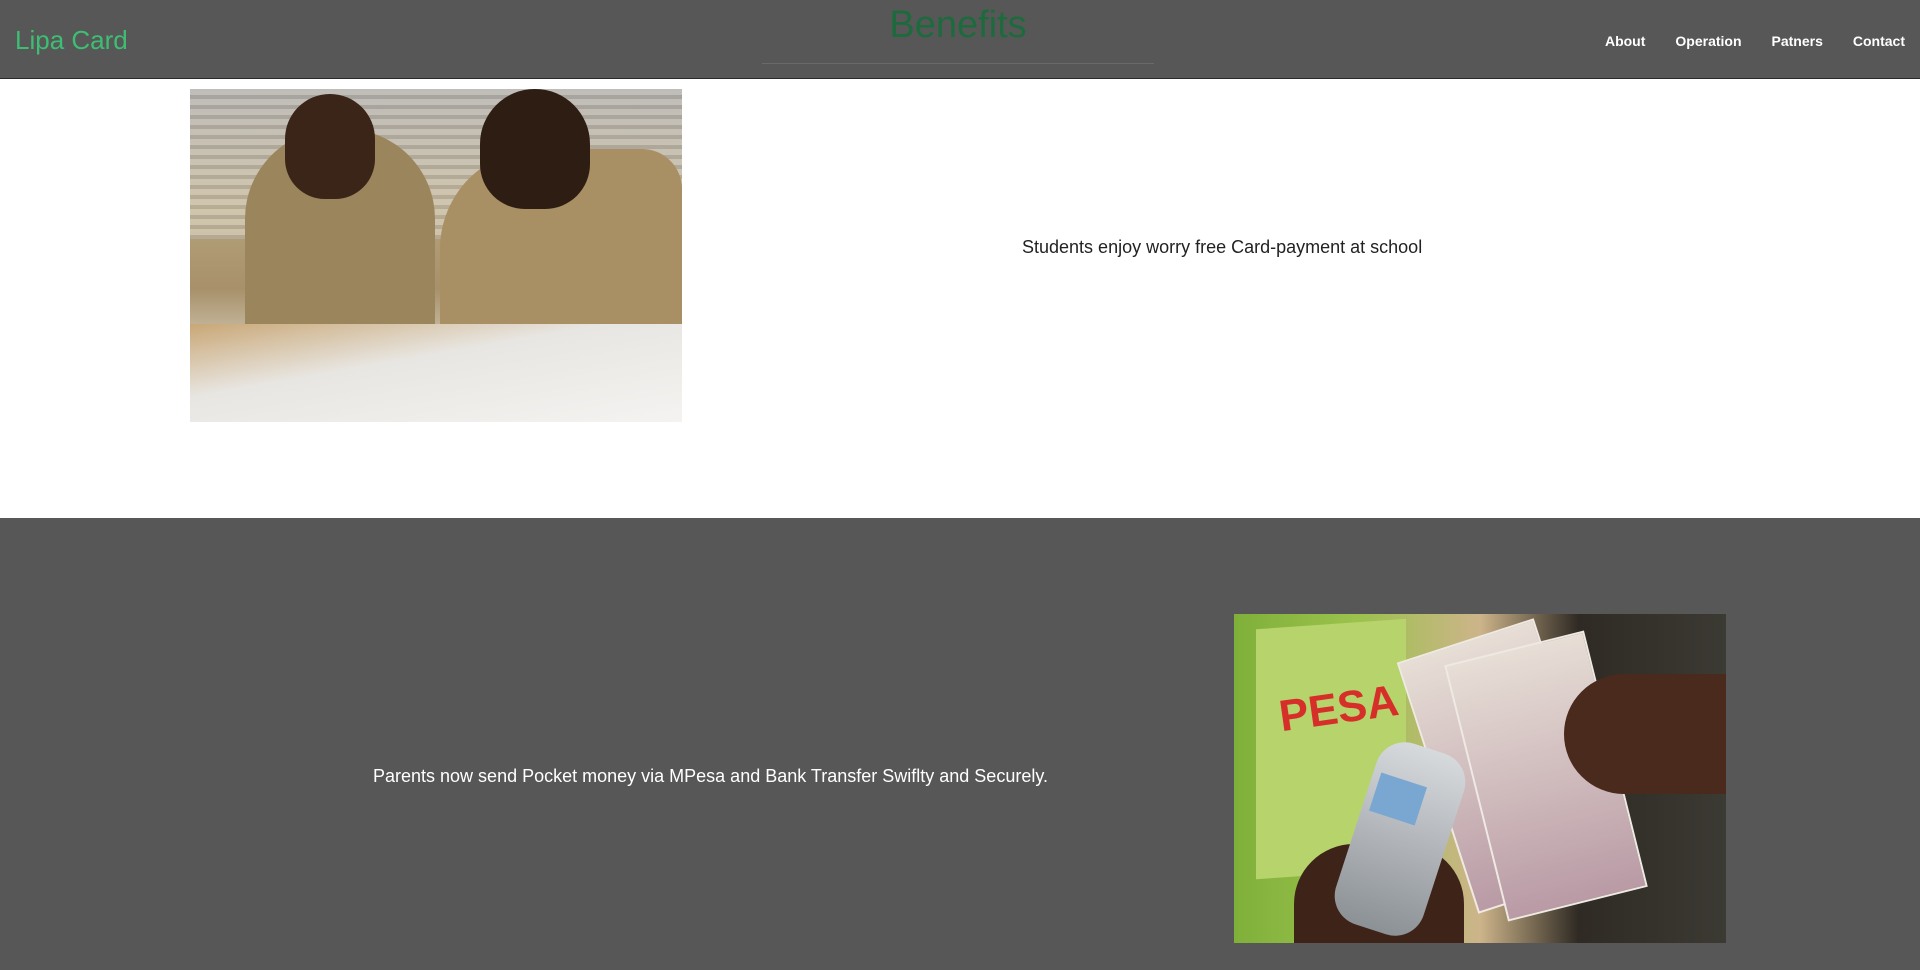 The width and height of the screenshot is (1920, 970). I want to click on photo-student-right-head, so click(535, 149).